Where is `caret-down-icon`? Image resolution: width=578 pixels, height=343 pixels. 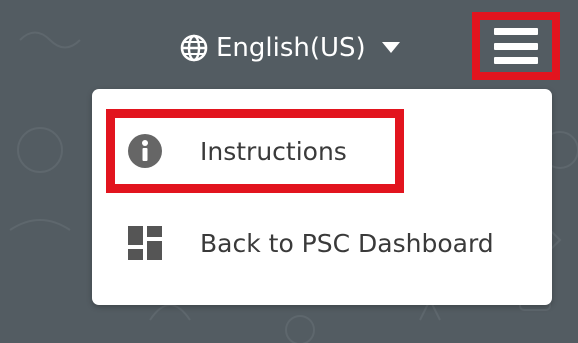
caret-down-icon is located at coordinates (390, 48).